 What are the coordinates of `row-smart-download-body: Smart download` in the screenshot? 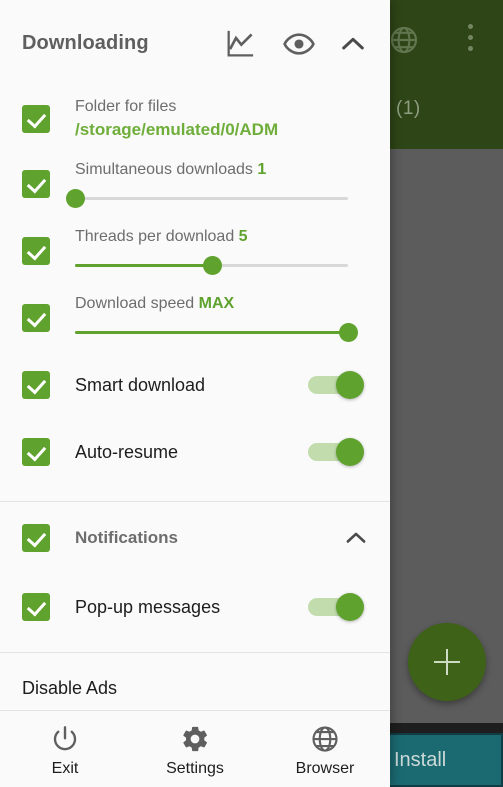 It's located at (191, 385).